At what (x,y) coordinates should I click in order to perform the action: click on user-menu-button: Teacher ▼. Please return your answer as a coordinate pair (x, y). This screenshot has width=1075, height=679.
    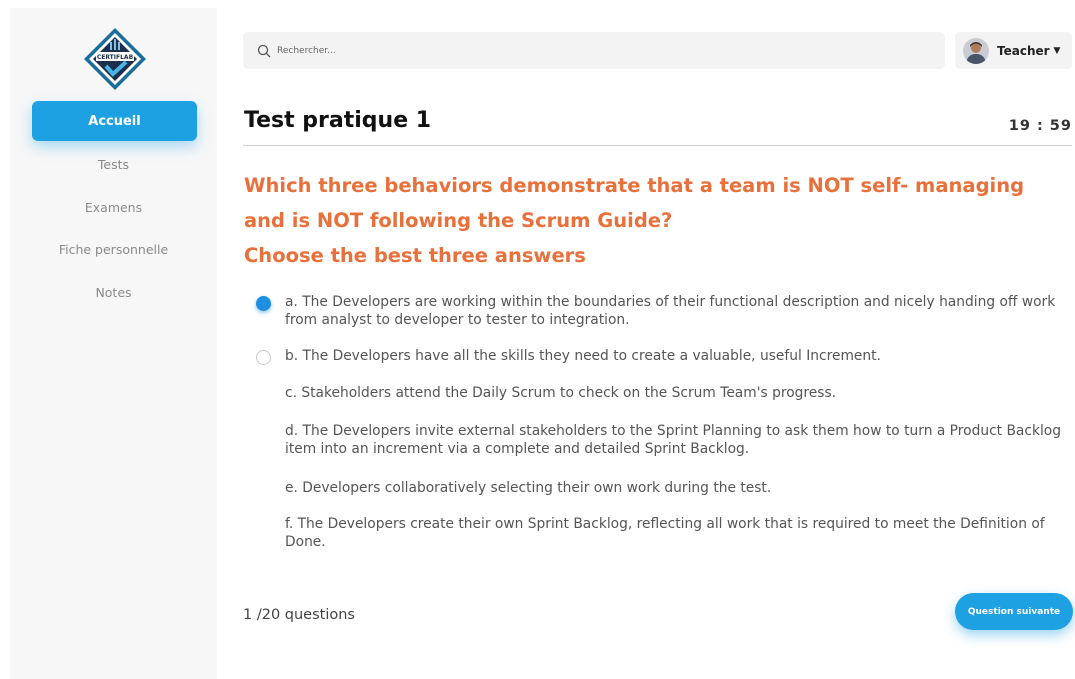
    Looking at the image, I should click on (1013, 50).